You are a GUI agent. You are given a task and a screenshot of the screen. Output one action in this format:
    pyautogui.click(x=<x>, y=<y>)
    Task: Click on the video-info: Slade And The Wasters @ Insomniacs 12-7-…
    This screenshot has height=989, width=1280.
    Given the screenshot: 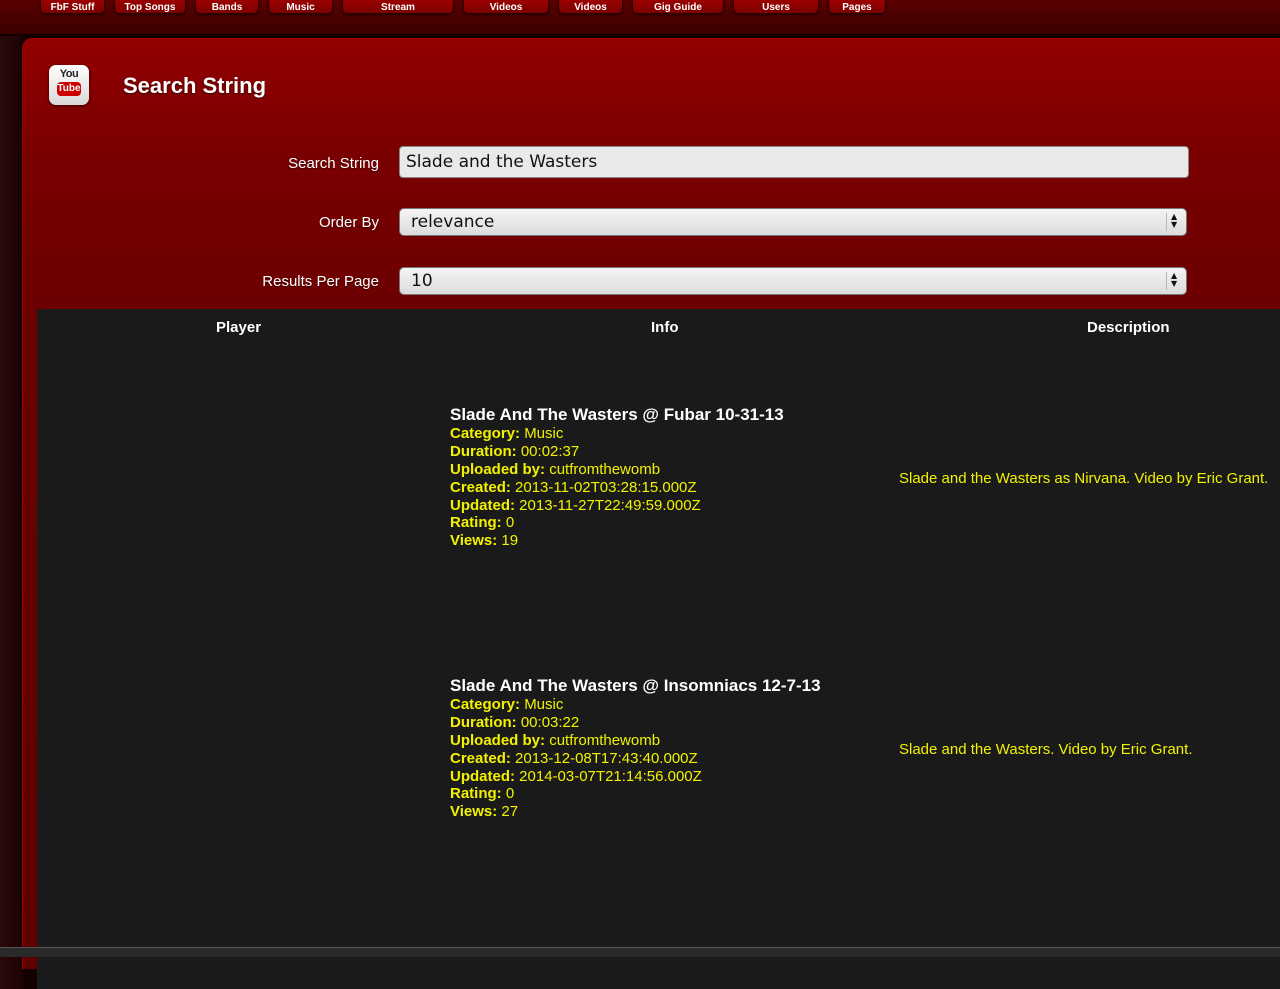 What is the action you would take?
    pyautogui.click(x=635, y=748)
    